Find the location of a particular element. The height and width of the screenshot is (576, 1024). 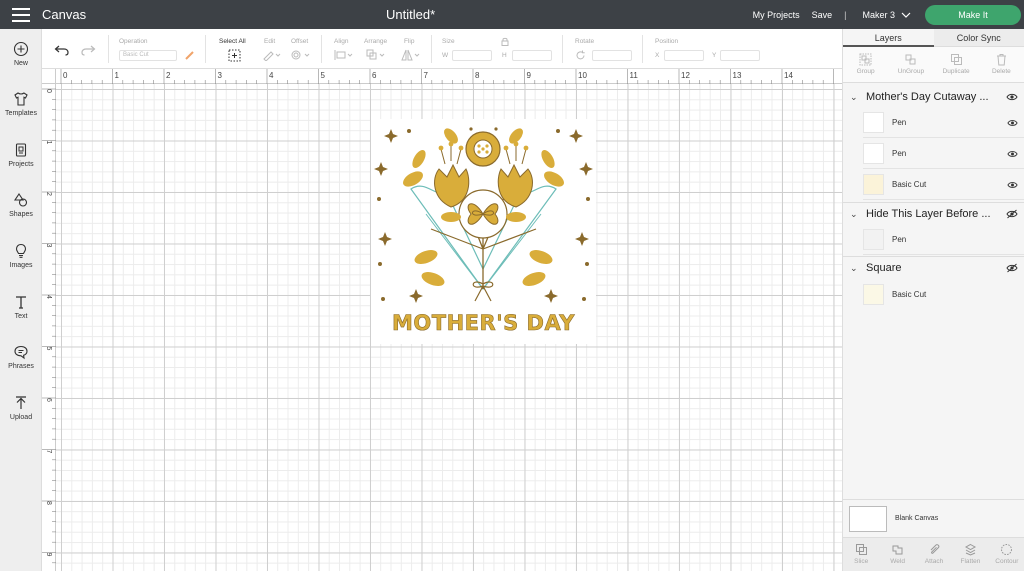

flip-label: Flip is located at coordinates (409, 41).